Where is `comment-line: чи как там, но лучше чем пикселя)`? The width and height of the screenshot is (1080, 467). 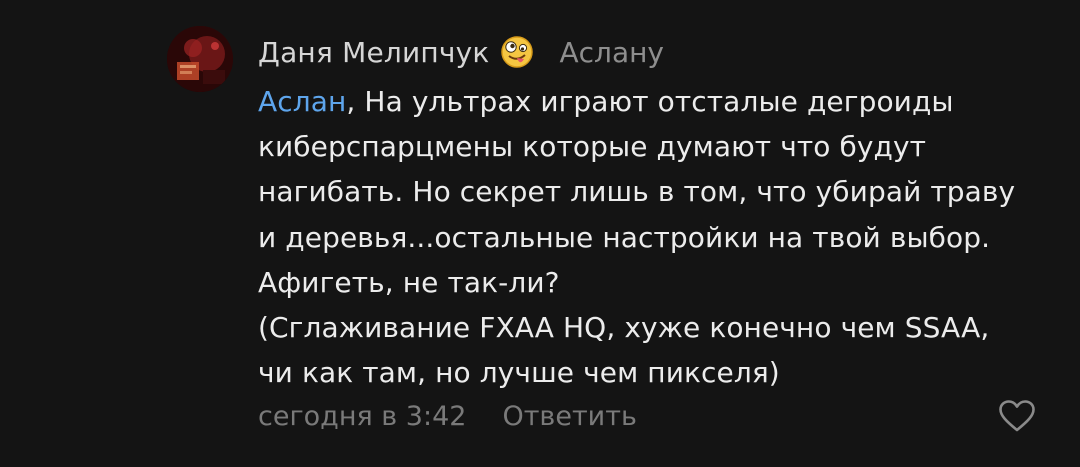
comment-line: чи как там, но лучше чем пикселя) is located at coordinates (519, 373).